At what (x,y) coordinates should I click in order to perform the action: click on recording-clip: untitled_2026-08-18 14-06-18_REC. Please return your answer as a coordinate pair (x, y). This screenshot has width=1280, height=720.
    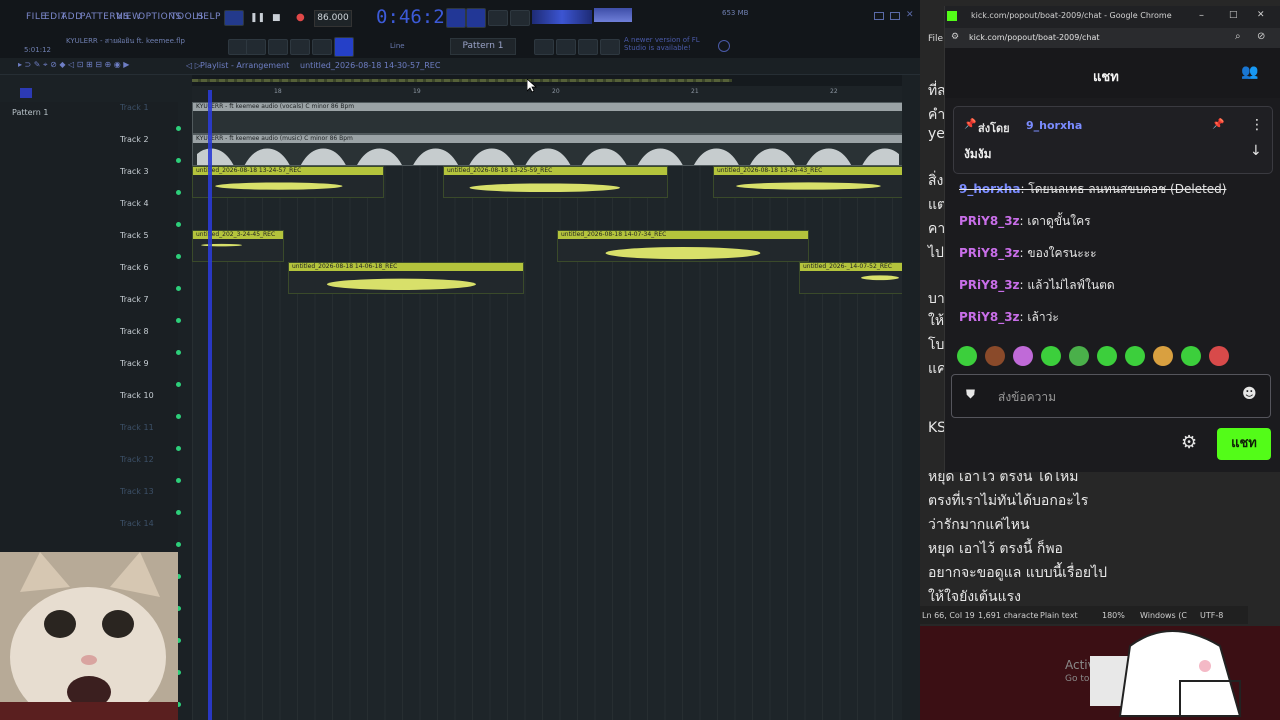
    Looking at the image, I should click on (406, 278).